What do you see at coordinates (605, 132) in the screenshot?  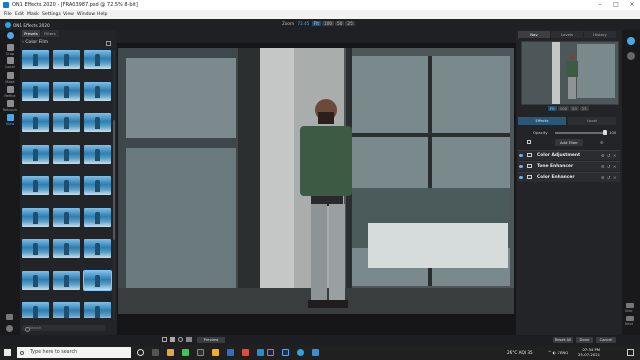 I see `slider-knob` at bounding box center [605, 132].